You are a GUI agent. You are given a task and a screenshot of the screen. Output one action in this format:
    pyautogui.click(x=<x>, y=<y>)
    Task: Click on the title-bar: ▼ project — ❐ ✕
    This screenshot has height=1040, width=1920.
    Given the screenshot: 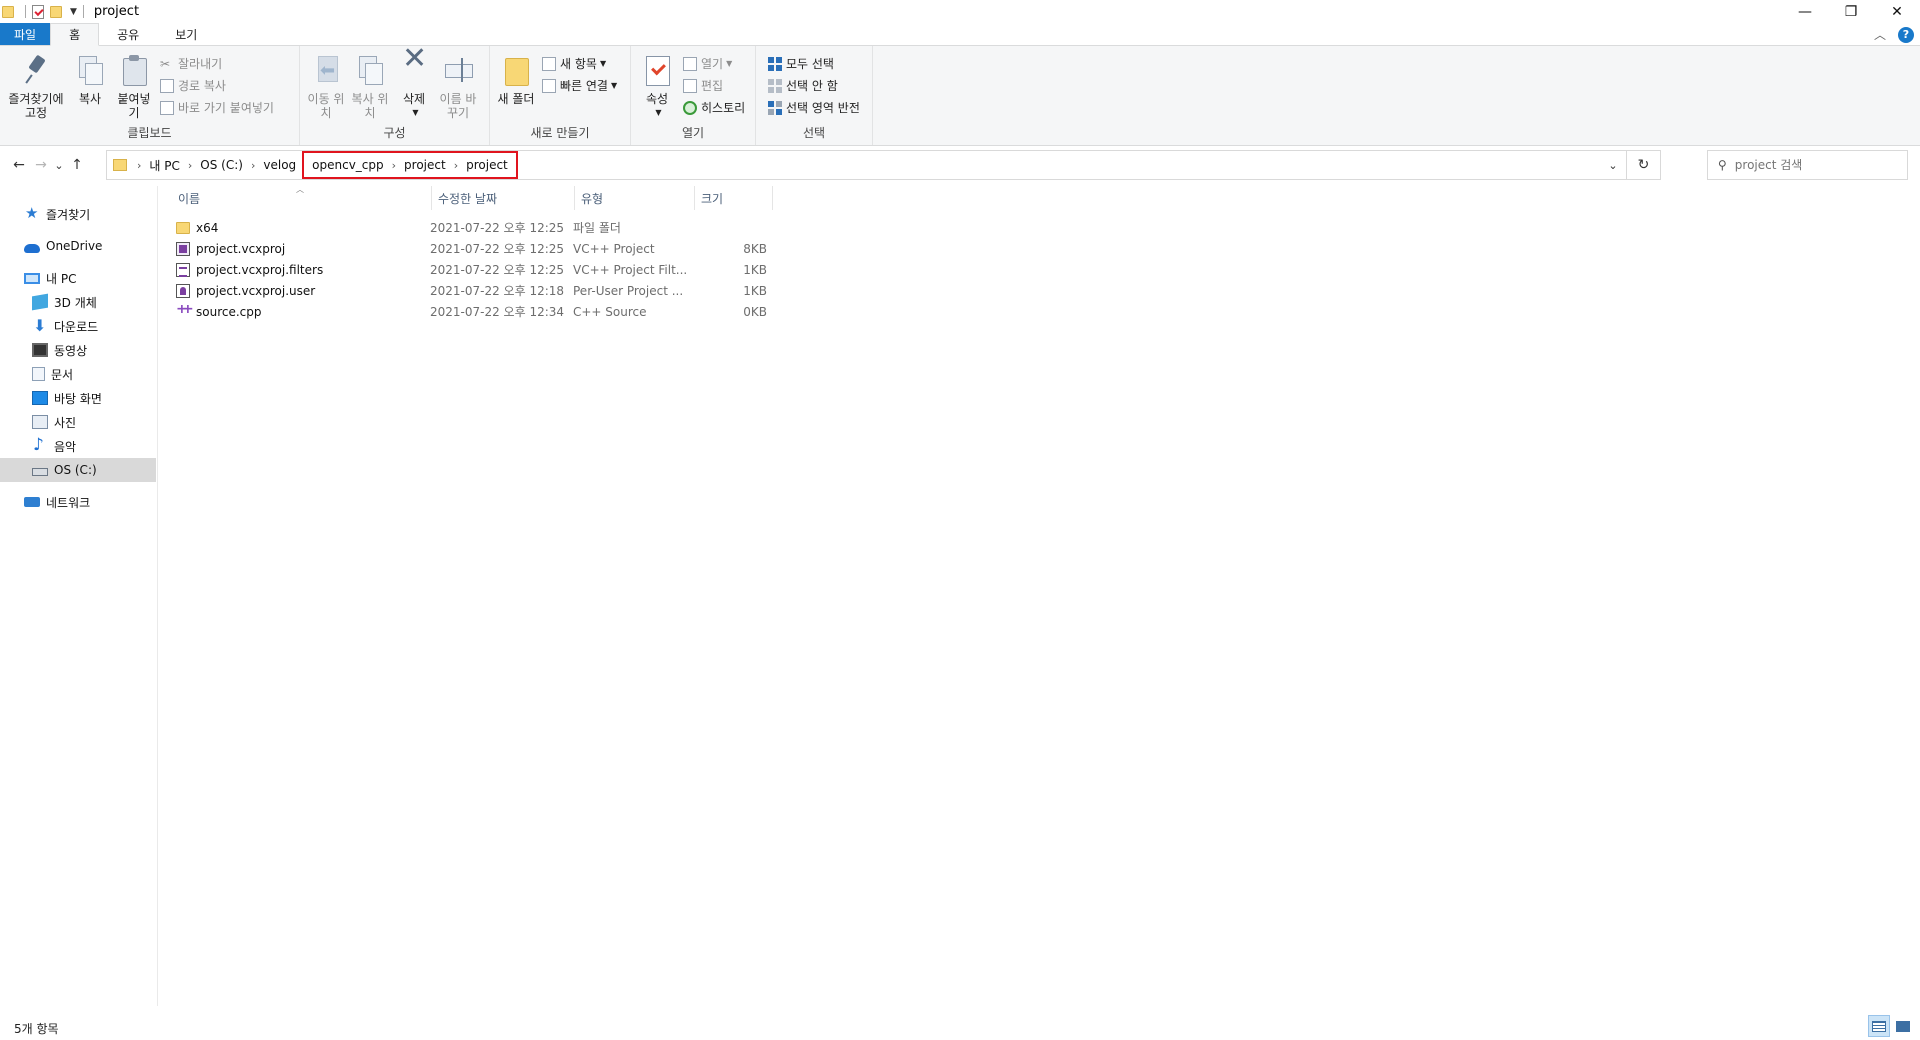 What is the action you would take?
    pyautogui.click(x=960, y=11)
    